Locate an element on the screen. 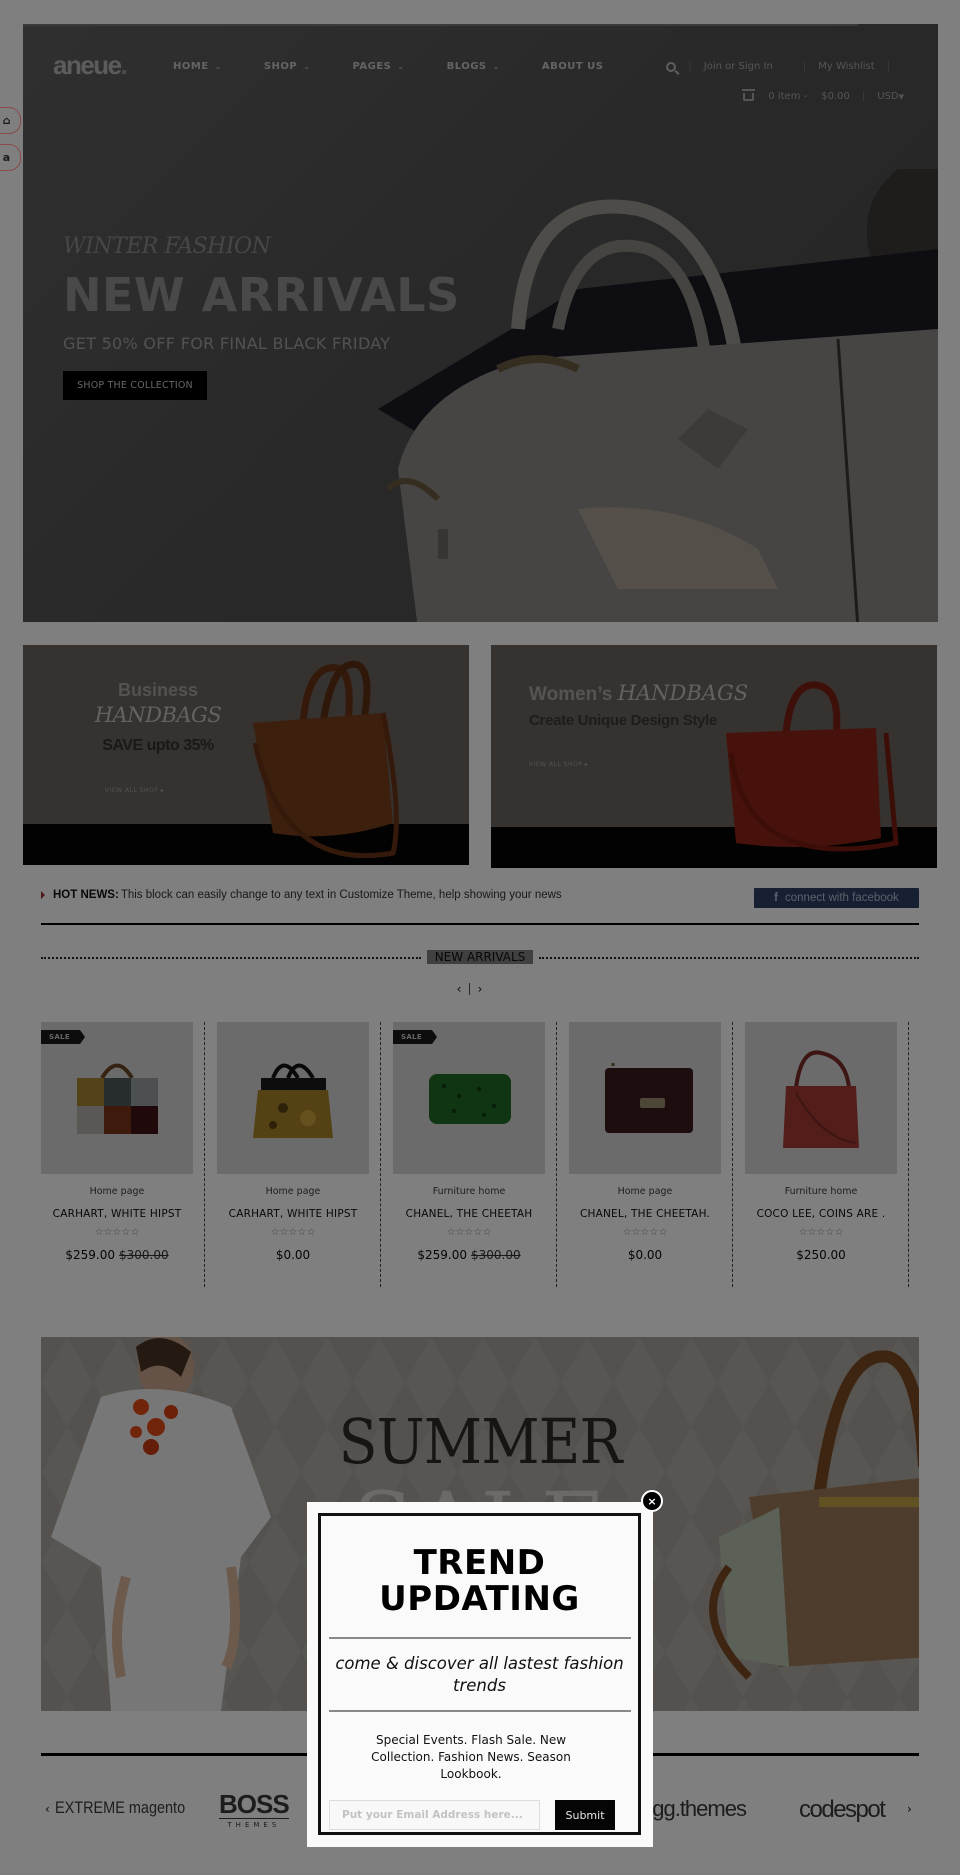 The image size is (960, 1875). popup-title-line2: UPDATING is located at coordinates (479, 1599).